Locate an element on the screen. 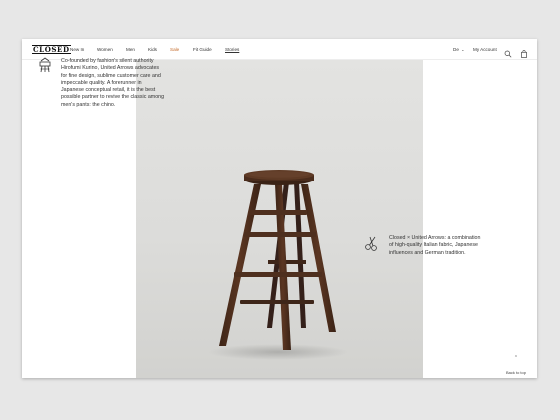  scissors-icon is located at coordinates (372, 243).